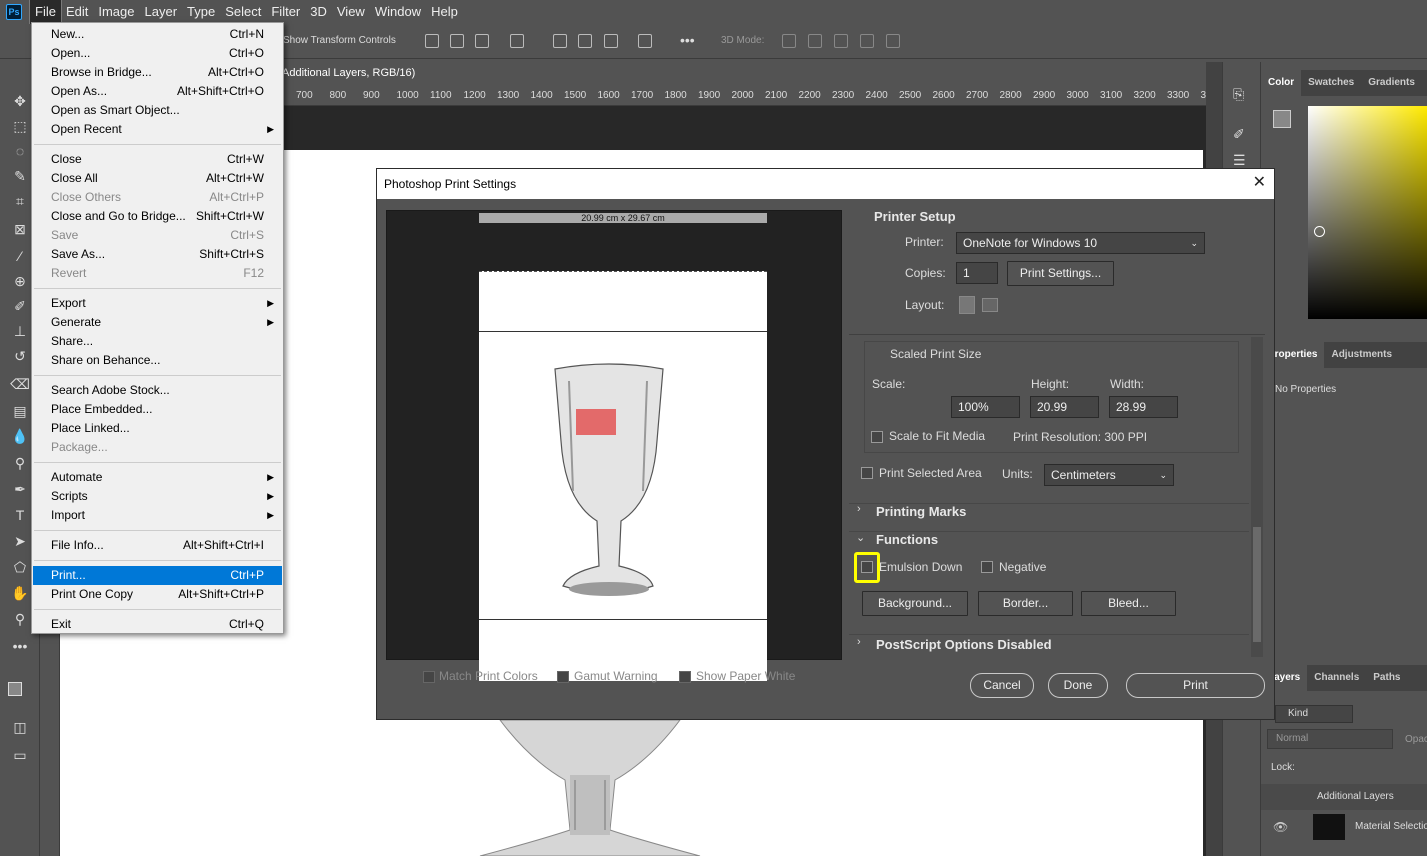 This screenshot has height=856, width=1427. What do you see at coordinates (1282, 119) in the screenshot?
I see `panel-foreground-swatch` at bounding box center [1282, 119].